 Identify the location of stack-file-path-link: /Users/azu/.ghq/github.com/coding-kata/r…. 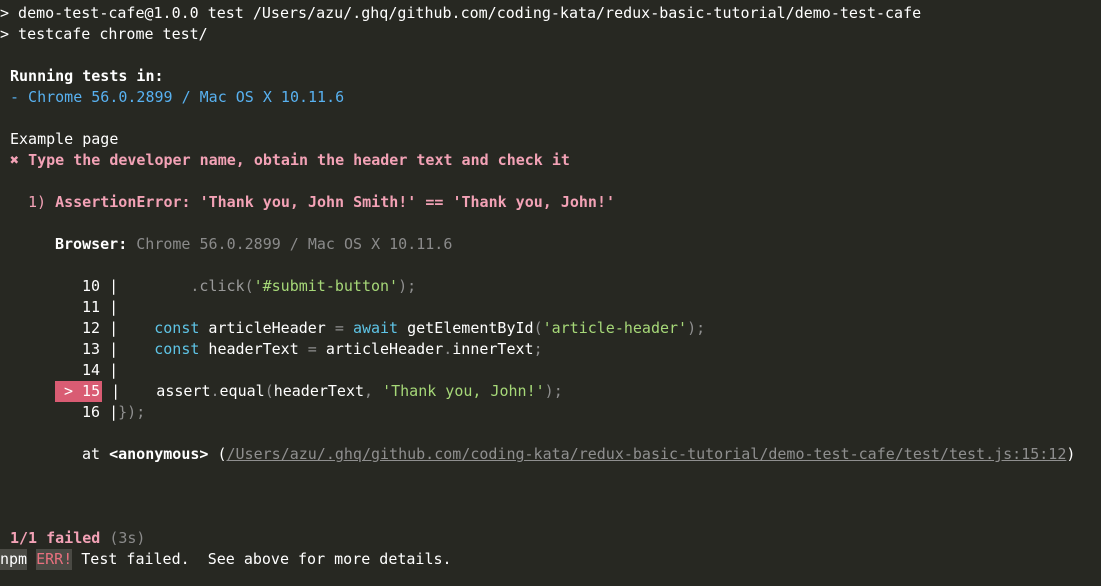
(647, 454).